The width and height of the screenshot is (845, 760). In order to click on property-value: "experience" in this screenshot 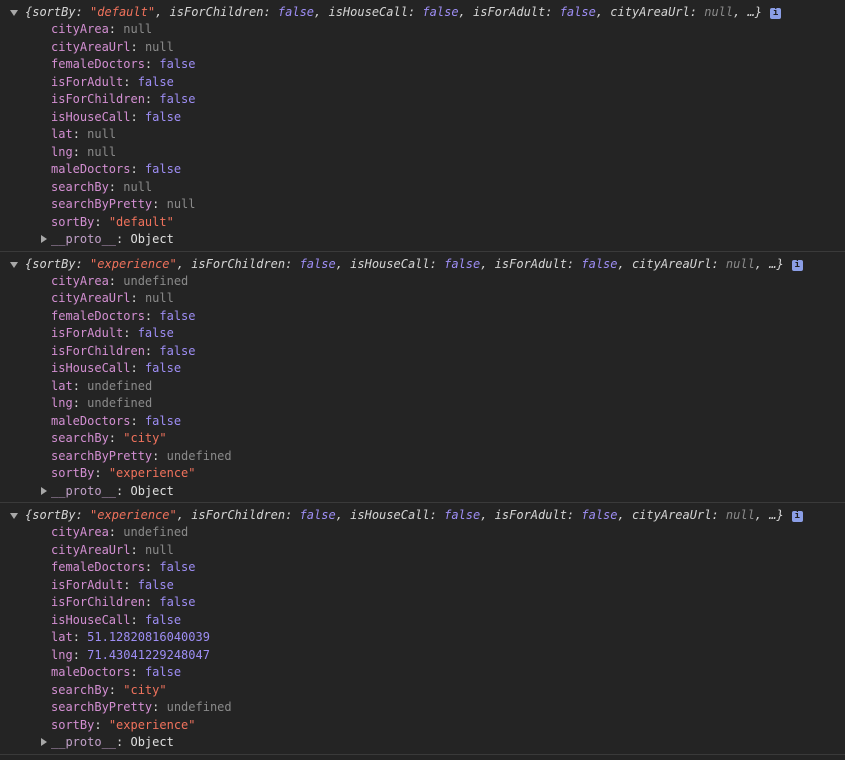, I will do `click(152, 473)`.